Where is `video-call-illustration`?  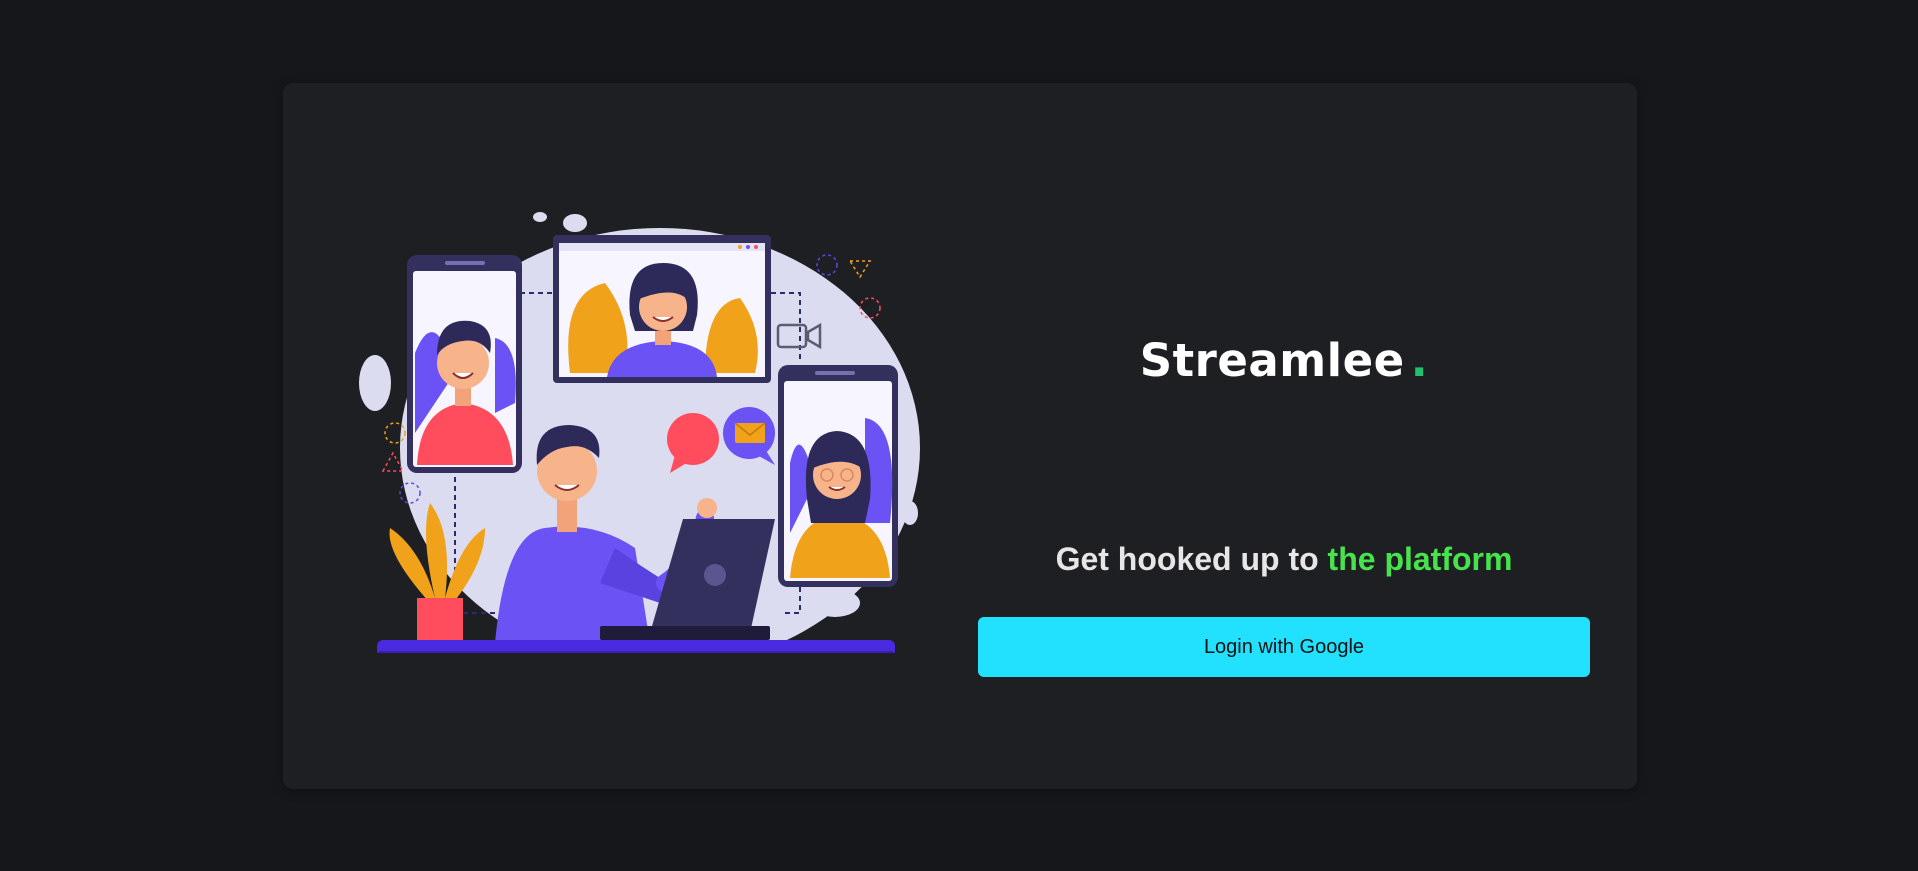
video-call-illustration is located at coordinates (639, 432).